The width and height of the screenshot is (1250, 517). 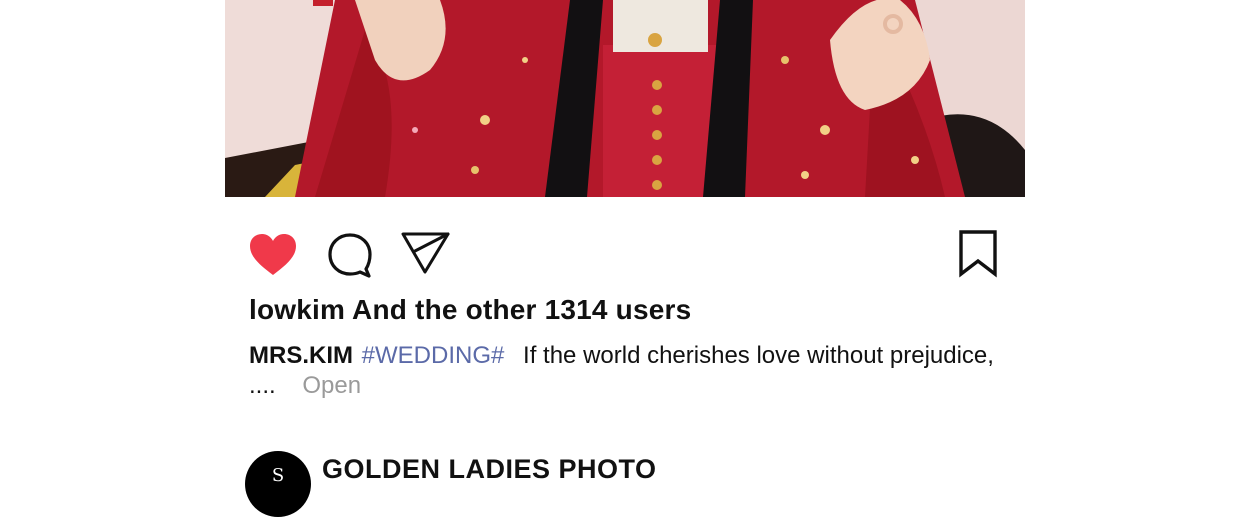 What do you see at coordinates (470, 310) in the screenshot?
I see `likes-summary: lowkim And the other 1314 users` at bounding box center [470, 310].